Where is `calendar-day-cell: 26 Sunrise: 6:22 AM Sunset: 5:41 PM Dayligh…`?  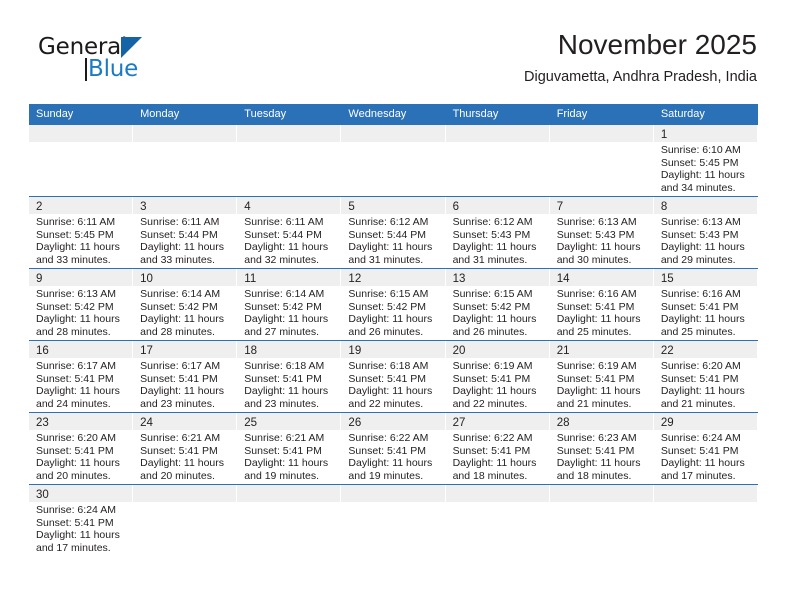 calendar-day-cell: 26 Sunrise: 6:22 AM Sunset: 5:41 PM Dayligh… is located at coordinates (393, 448).